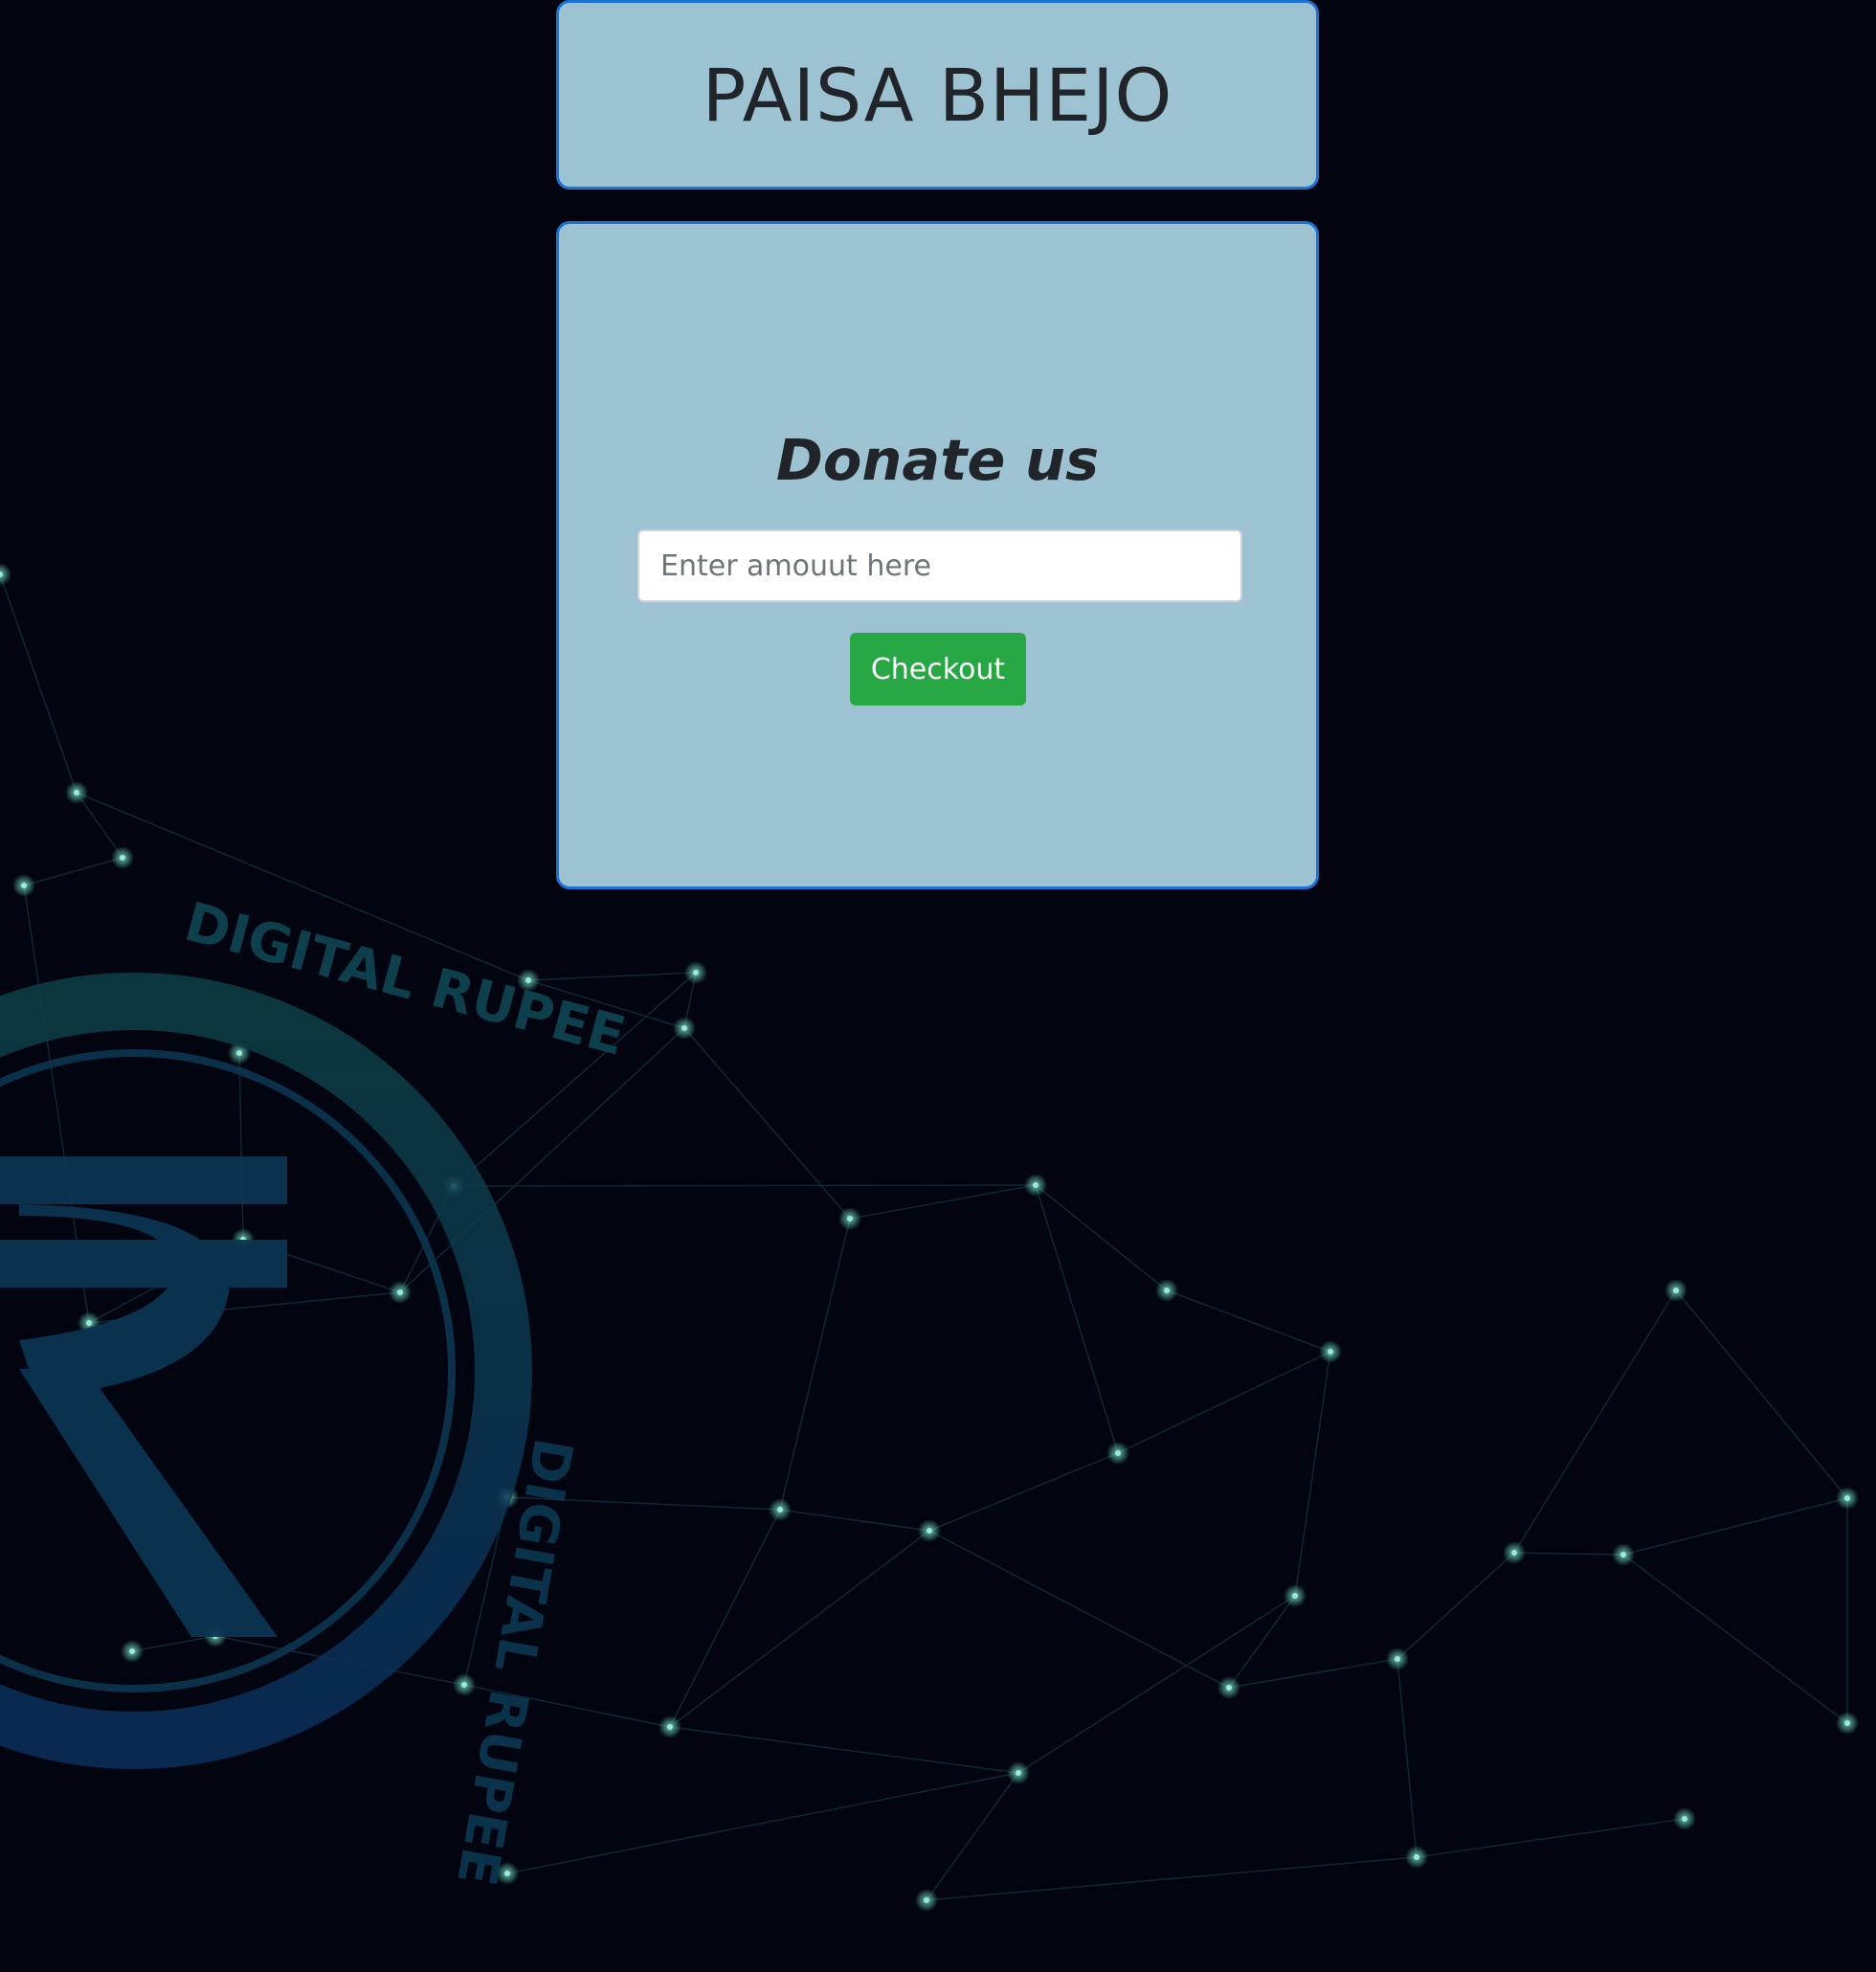  What do you see at coordinates (937, 460) in the screenshot?
I see `donate-heading: Donate us` at bounding box center [937, 460].